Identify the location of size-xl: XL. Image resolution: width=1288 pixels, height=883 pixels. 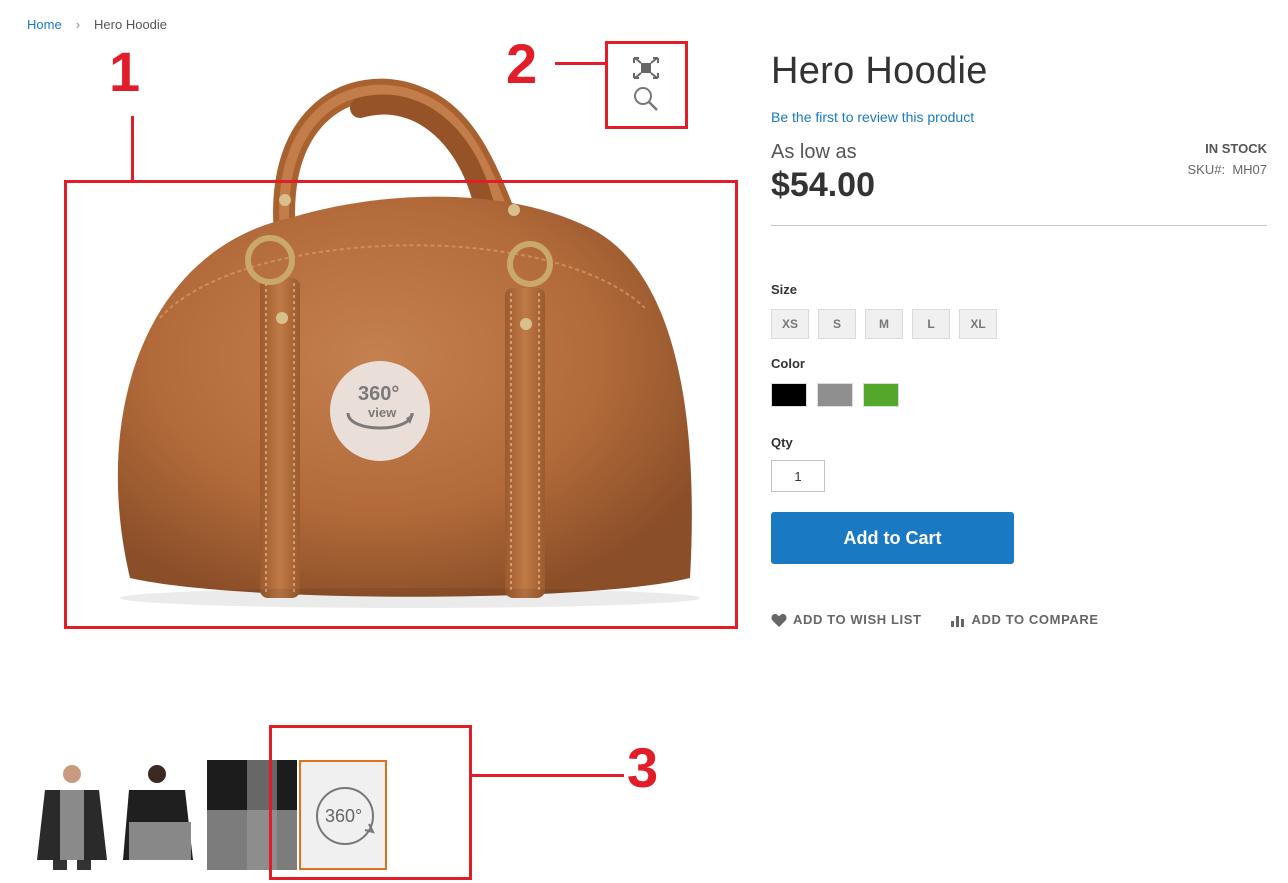
(978, 324).